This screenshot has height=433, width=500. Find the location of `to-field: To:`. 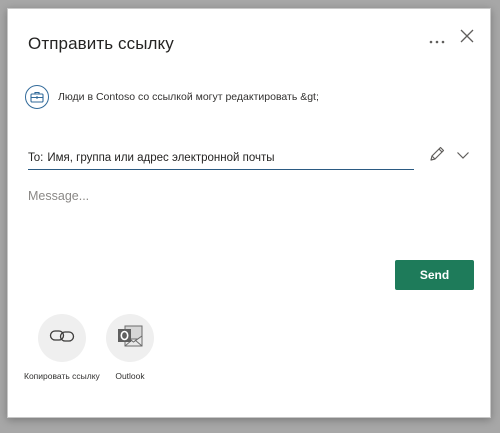

to-field: To: is located at coordinates (221, 158).